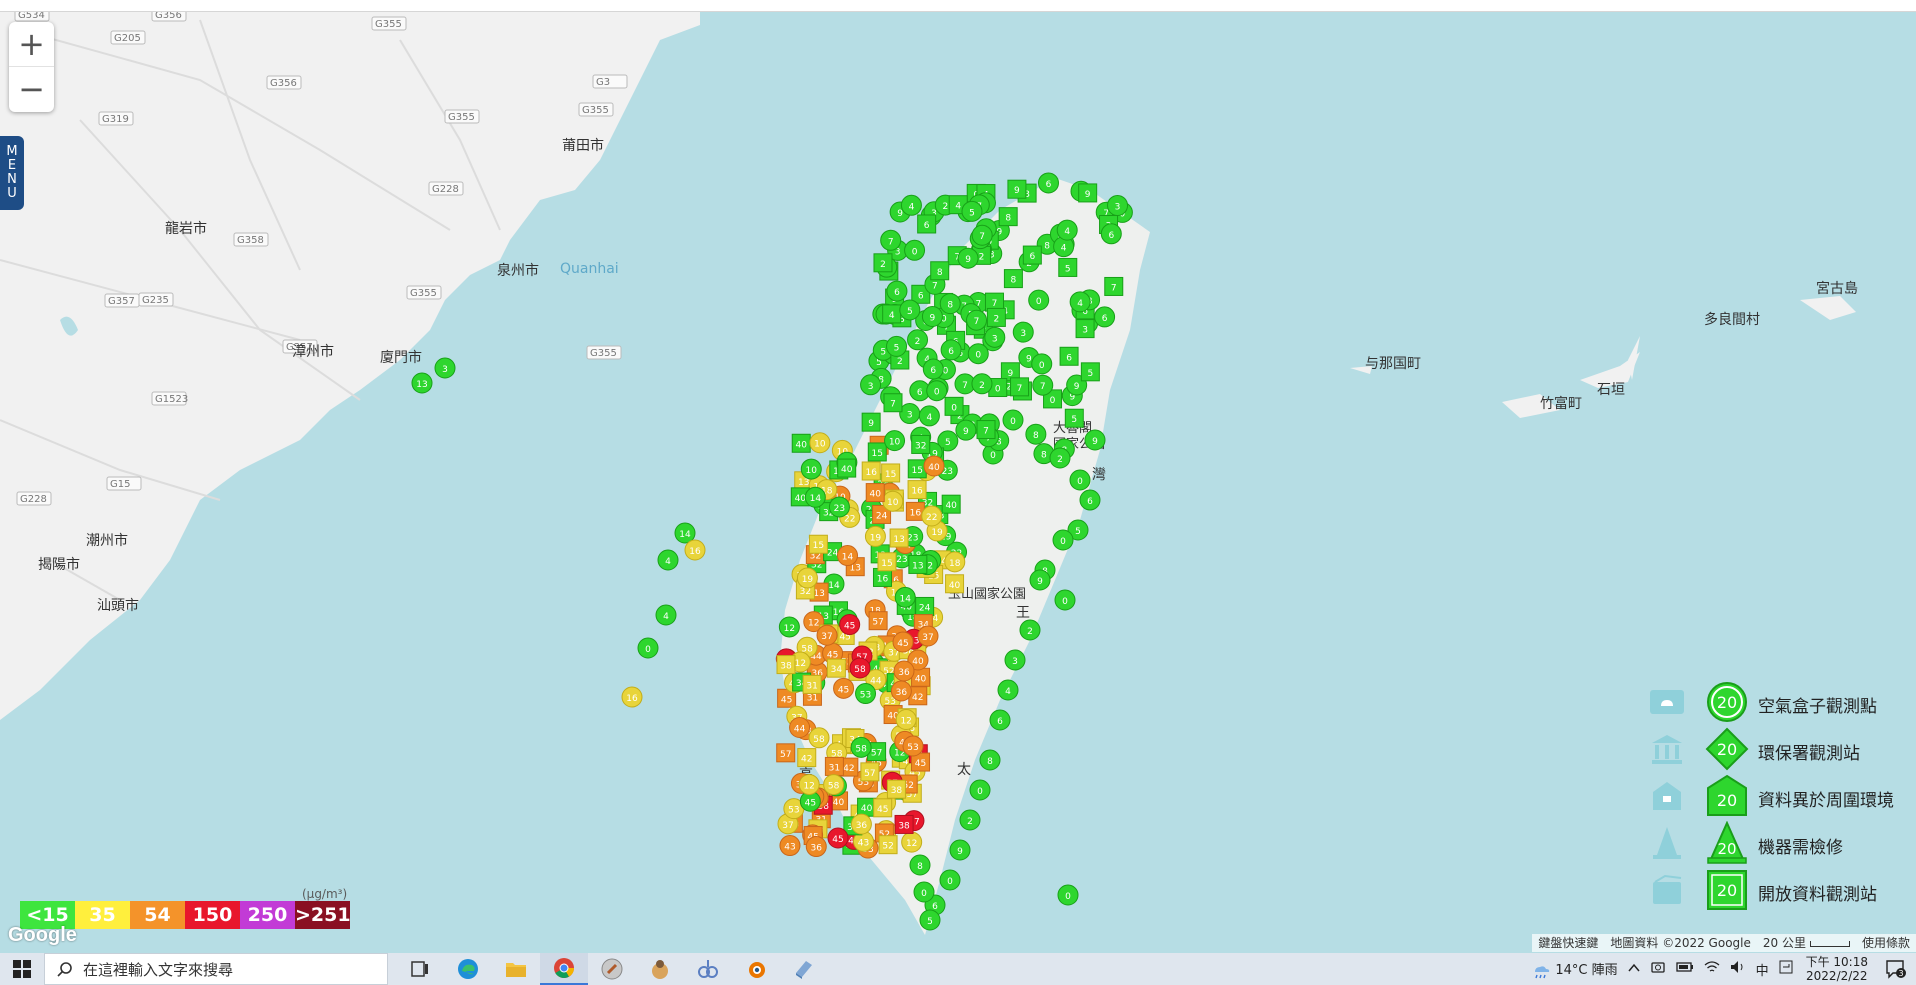 This screenshot has width=1916, height=985. Describe the element at coordinates (1738, 969) in the screenshot. I see `volume-button` at that location.